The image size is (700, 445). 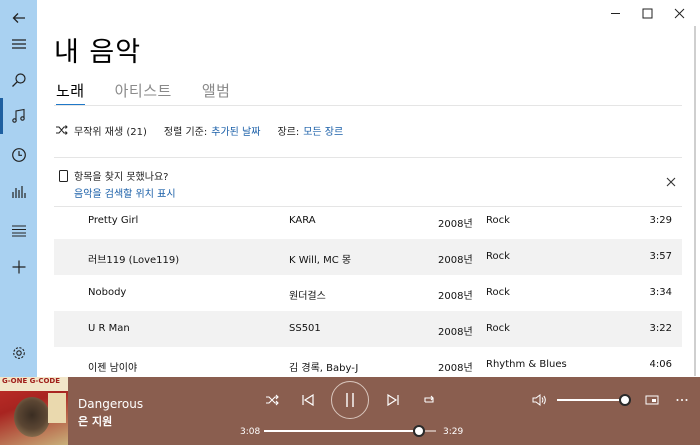 What do you see at coordinates (110, 404) in the screenshot?
I see `now-playing-title: Dangerous` at bounding box center [110, 404].